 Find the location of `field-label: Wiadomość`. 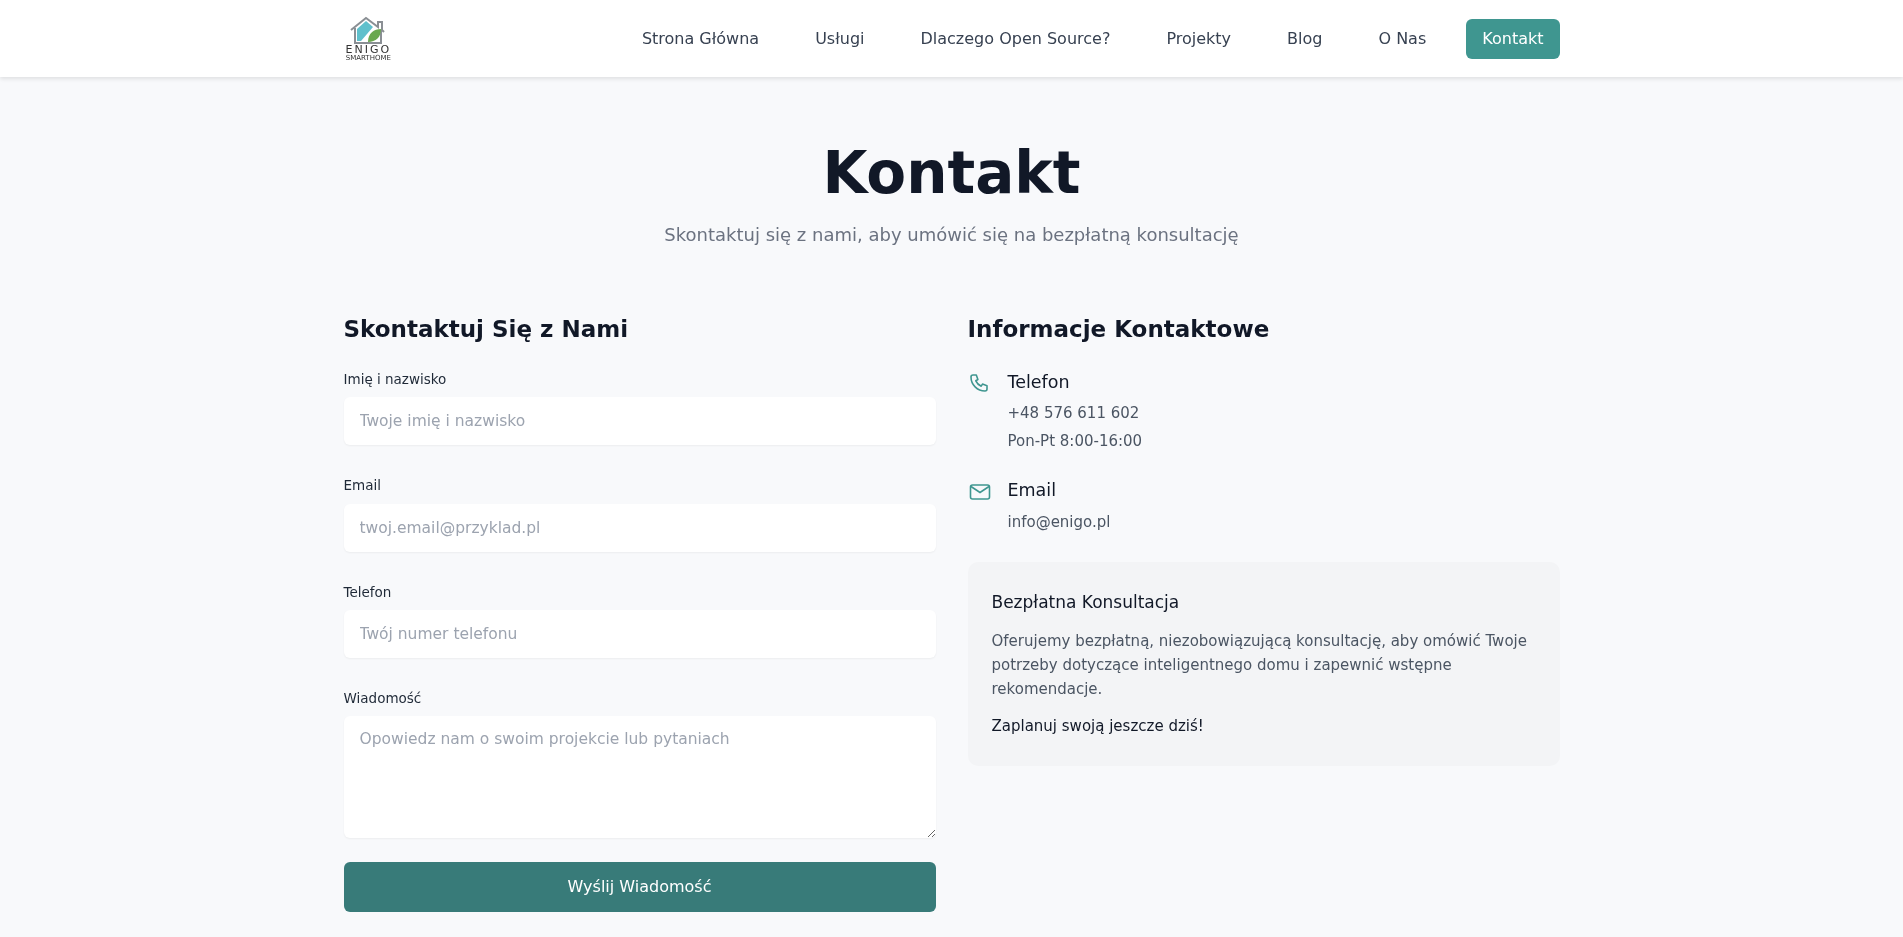

field-label: Wiadomość is located at coordinates (383, 698).